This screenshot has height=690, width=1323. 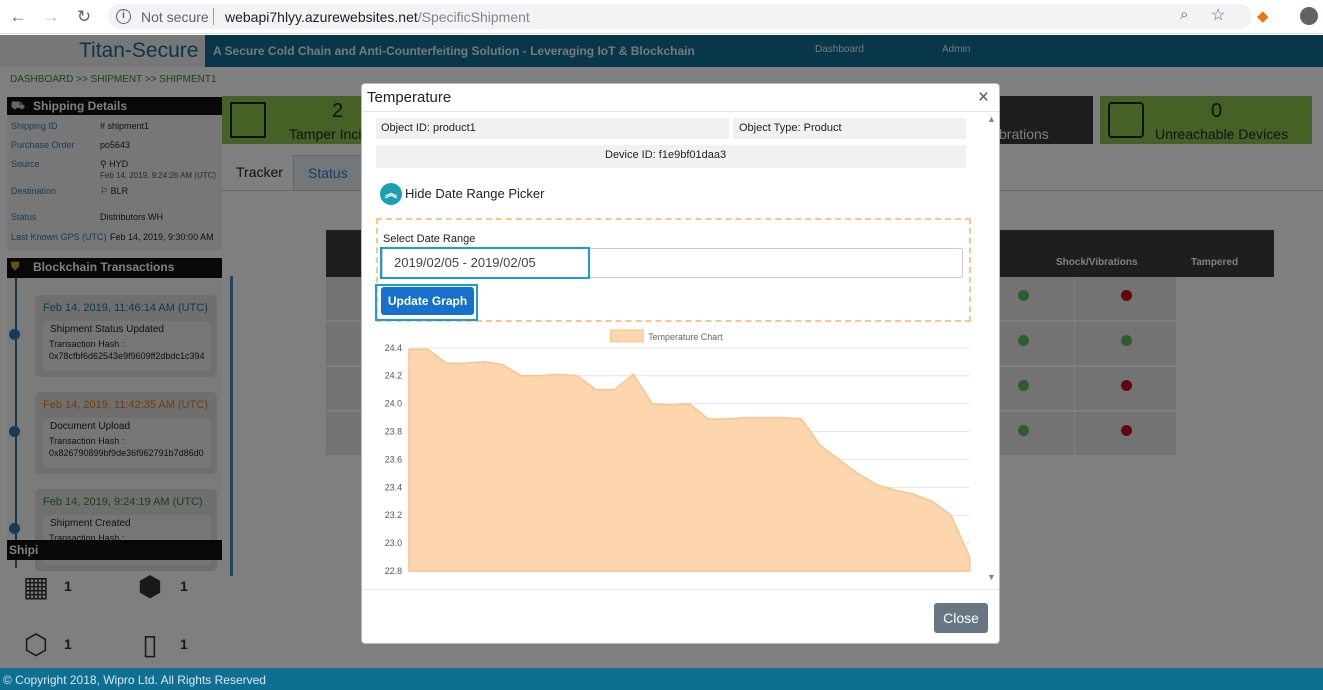 I want to click on y-tick-label: 24.4, so click(x=393, y=348).